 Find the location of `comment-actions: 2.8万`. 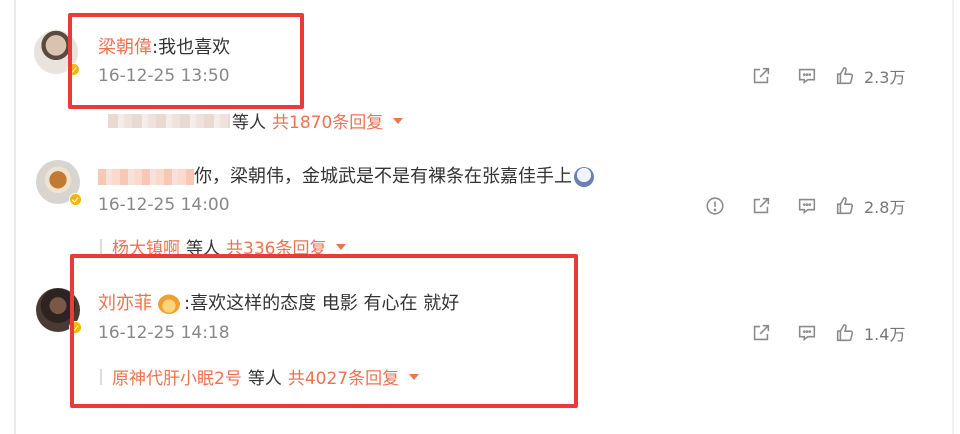

comment-actions: 2.8万 is located at coordinates (798, 206).